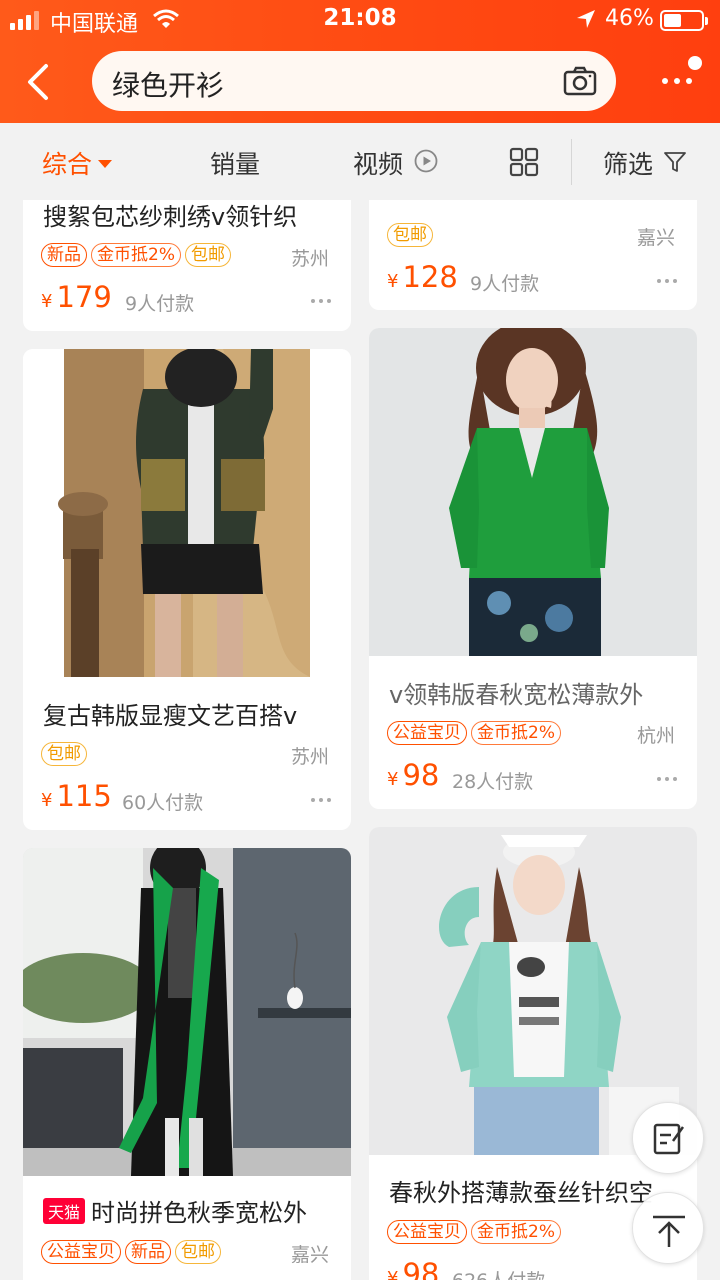  I want to click on filter-bar: 综合 销量 视频 筛选, so click(360, 161).